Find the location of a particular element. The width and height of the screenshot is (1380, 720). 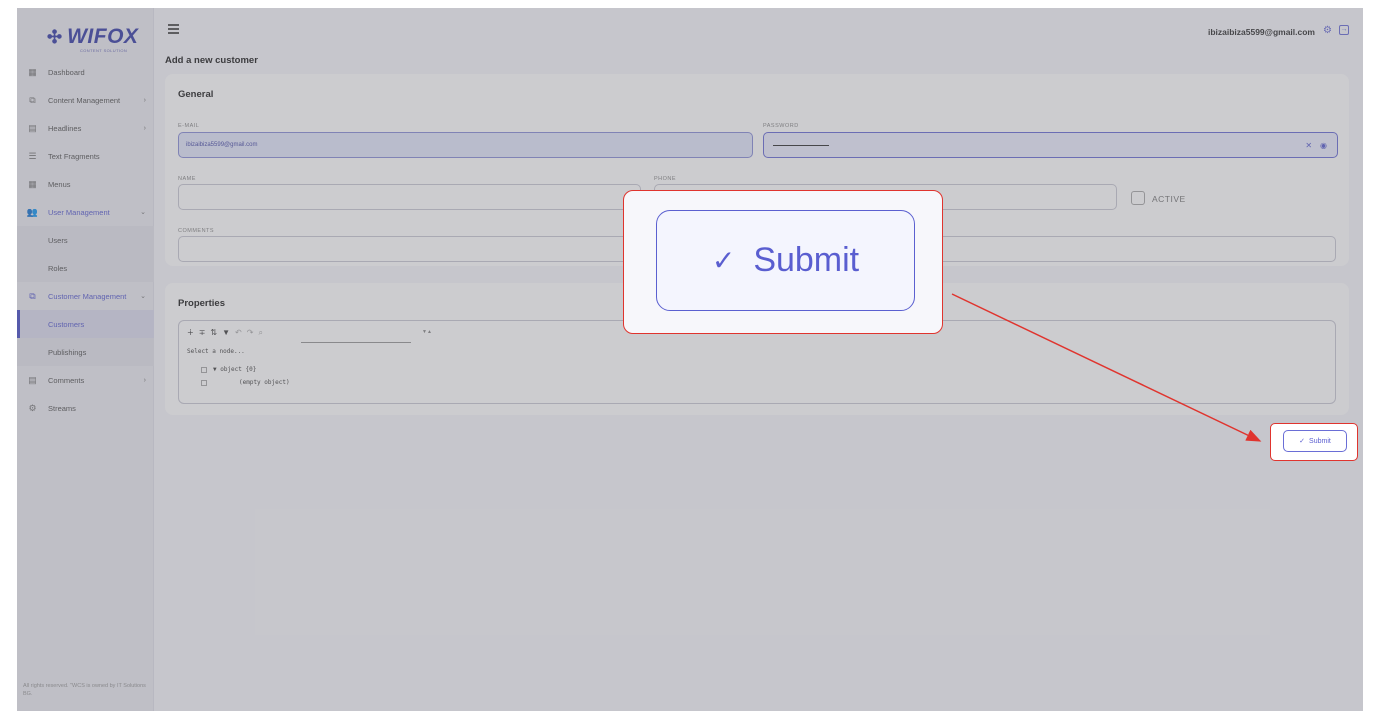

sidebar-item-users: Users is located at coordinates (85, 240).